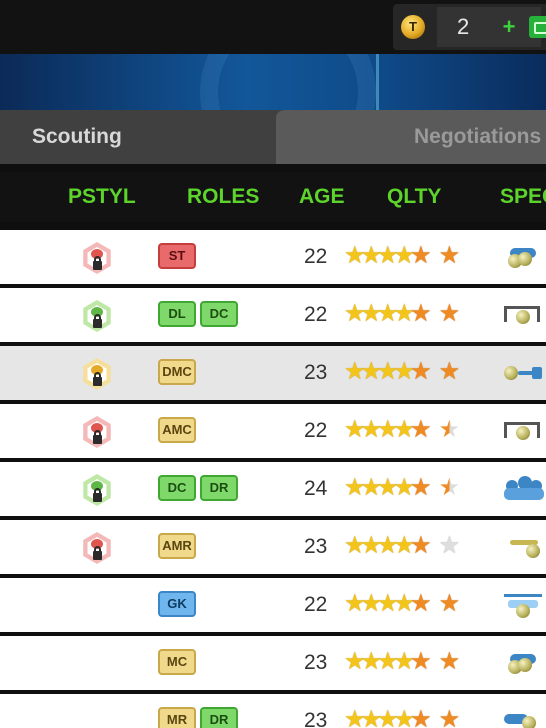 The height and width of the screenshot is (728, 546). Describe the element at coordinates (524, 489) in the screenshot. I see `team-icon` at that location.